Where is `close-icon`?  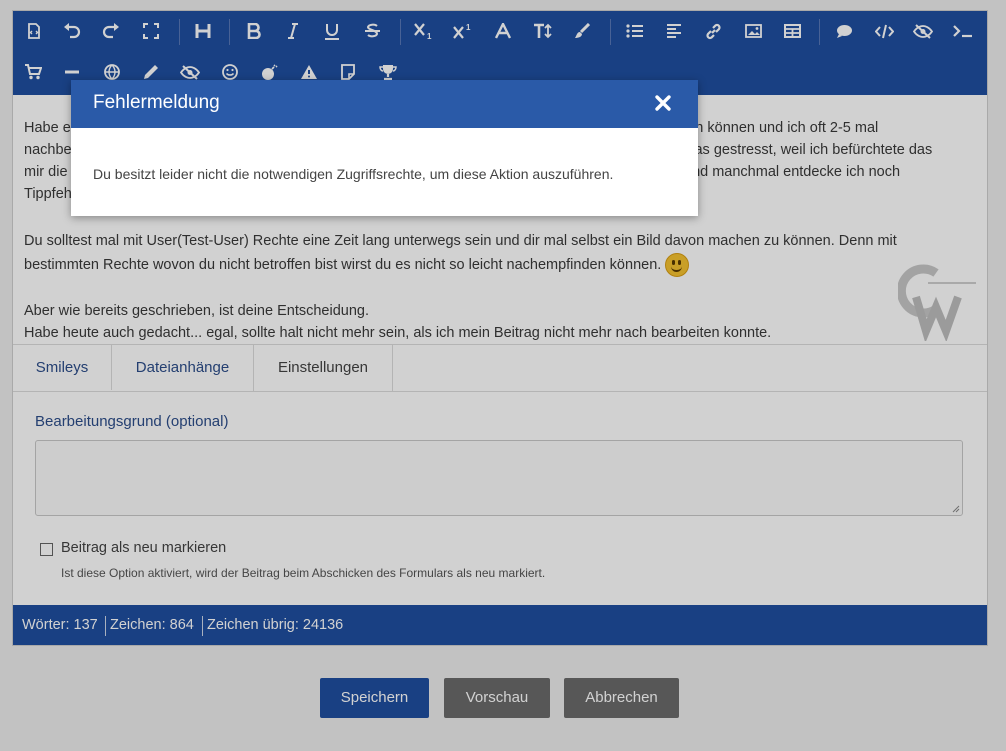
close-icon is located at coordinates (663, 103).